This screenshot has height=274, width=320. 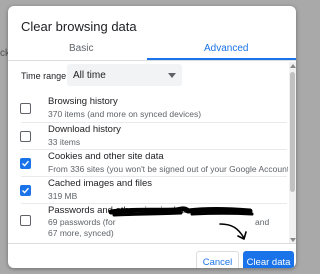 I want to click on footer-divider, so click(x=152, y=243).